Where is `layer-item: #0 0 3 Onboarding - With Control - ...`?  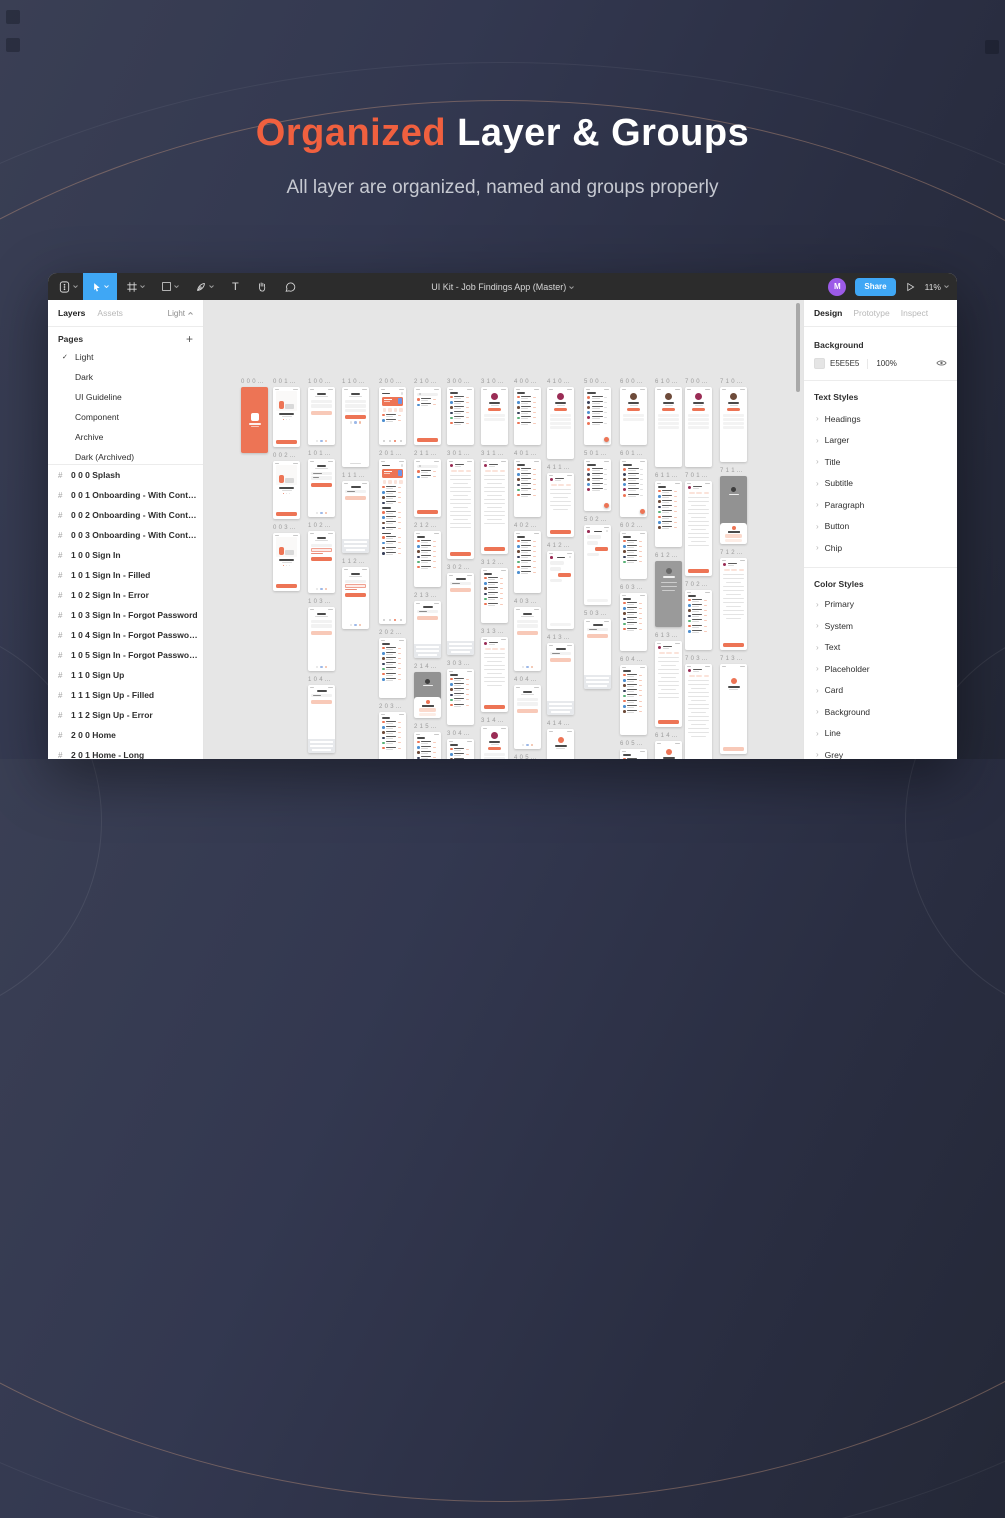
layer-item: #0 0 3 Onboarding - With Control - ... is located at coordinates (125, 535).